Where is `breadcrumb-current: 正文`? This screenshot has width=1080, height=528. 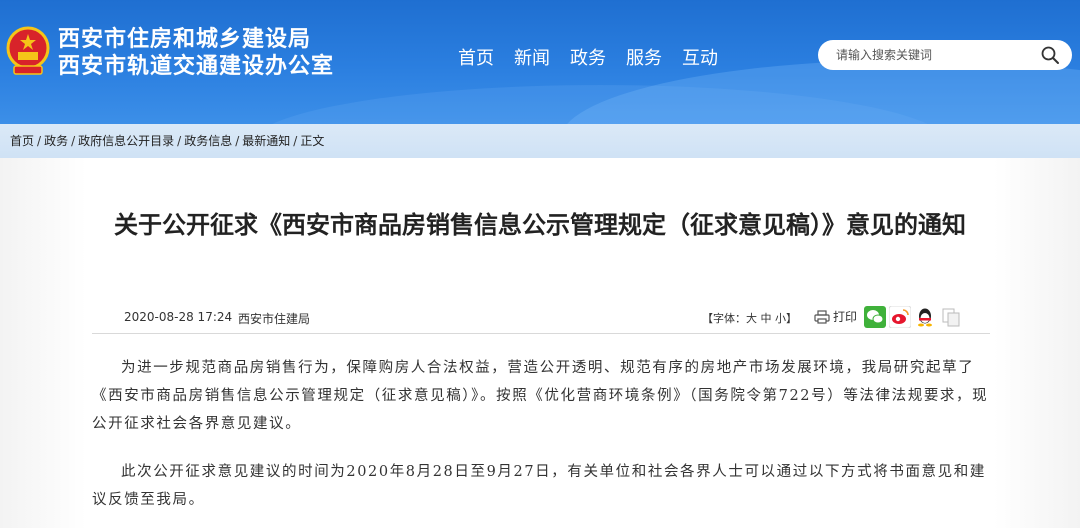 breadcrumb-current: 正文 is located at coordinates (312, 141).